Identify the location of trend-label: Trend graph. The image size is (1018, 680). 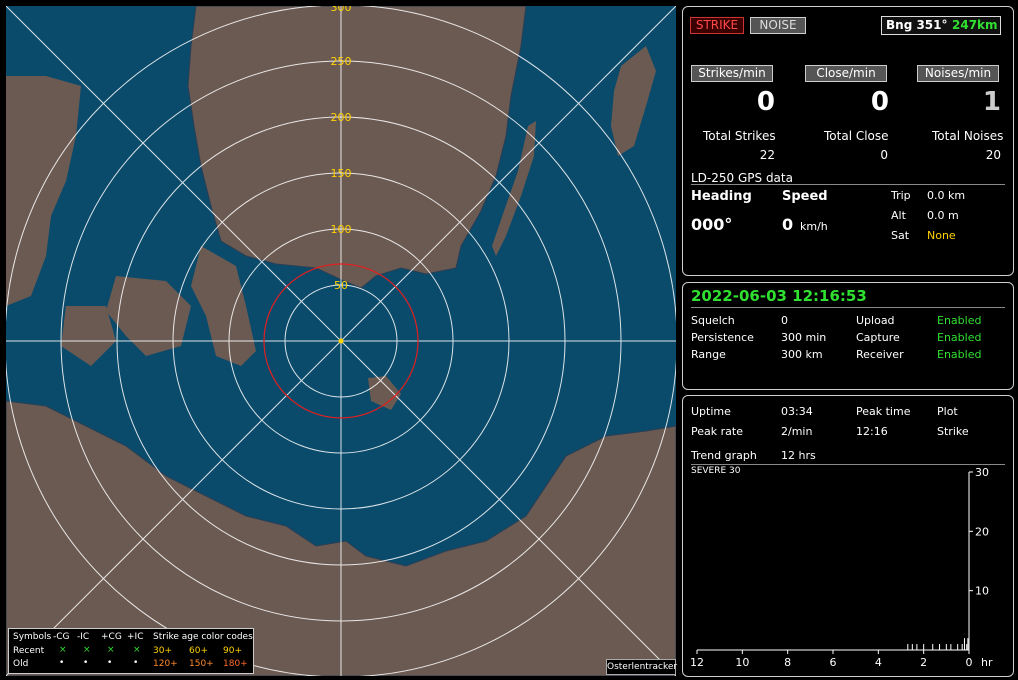
(724, 455).